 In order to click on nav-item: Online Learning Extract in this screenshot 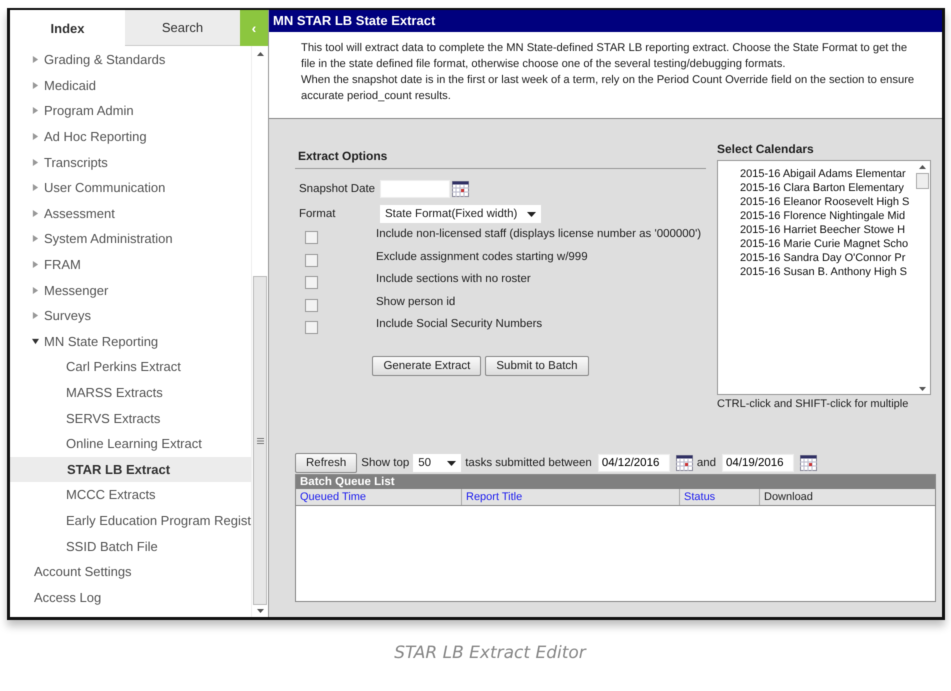, I will do `click(130, 443)`.